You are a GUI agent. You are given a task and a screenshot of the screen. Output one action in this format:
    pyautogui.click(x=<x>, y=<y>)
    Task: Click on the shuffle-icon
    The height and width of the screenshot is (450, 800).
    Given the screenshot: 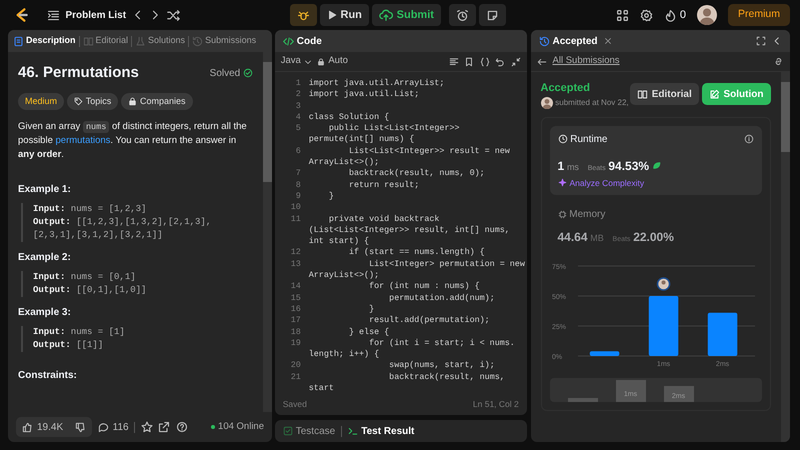 What is the action you would take?
    pyautogui.click(x=173, y=15)
    